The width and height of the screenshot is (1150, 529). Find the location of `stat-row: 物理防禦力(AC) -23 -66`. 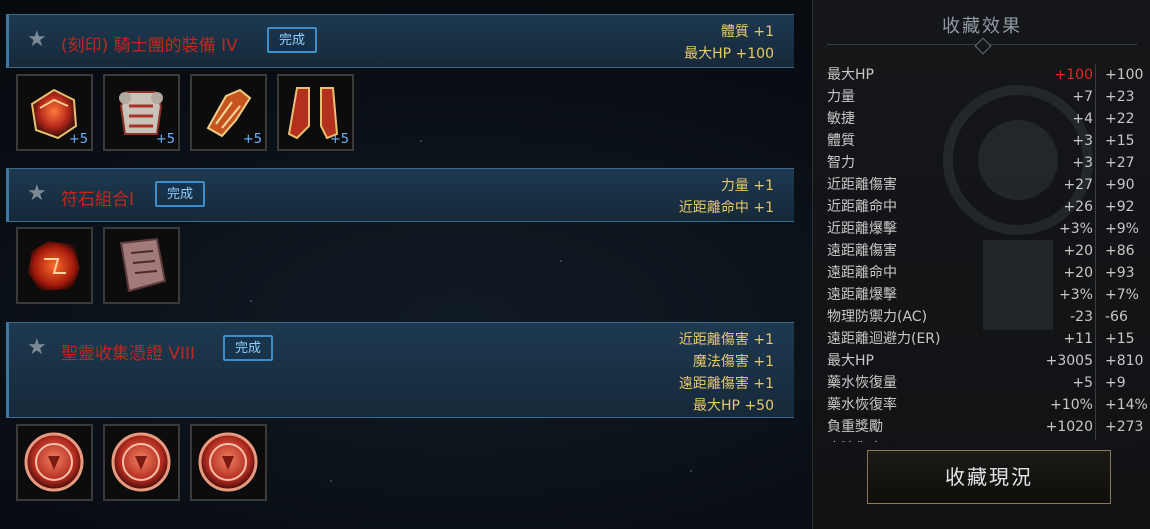

stat-row: 物理防禦力(AC) -23 -66 is located at coordinates (988, 317).